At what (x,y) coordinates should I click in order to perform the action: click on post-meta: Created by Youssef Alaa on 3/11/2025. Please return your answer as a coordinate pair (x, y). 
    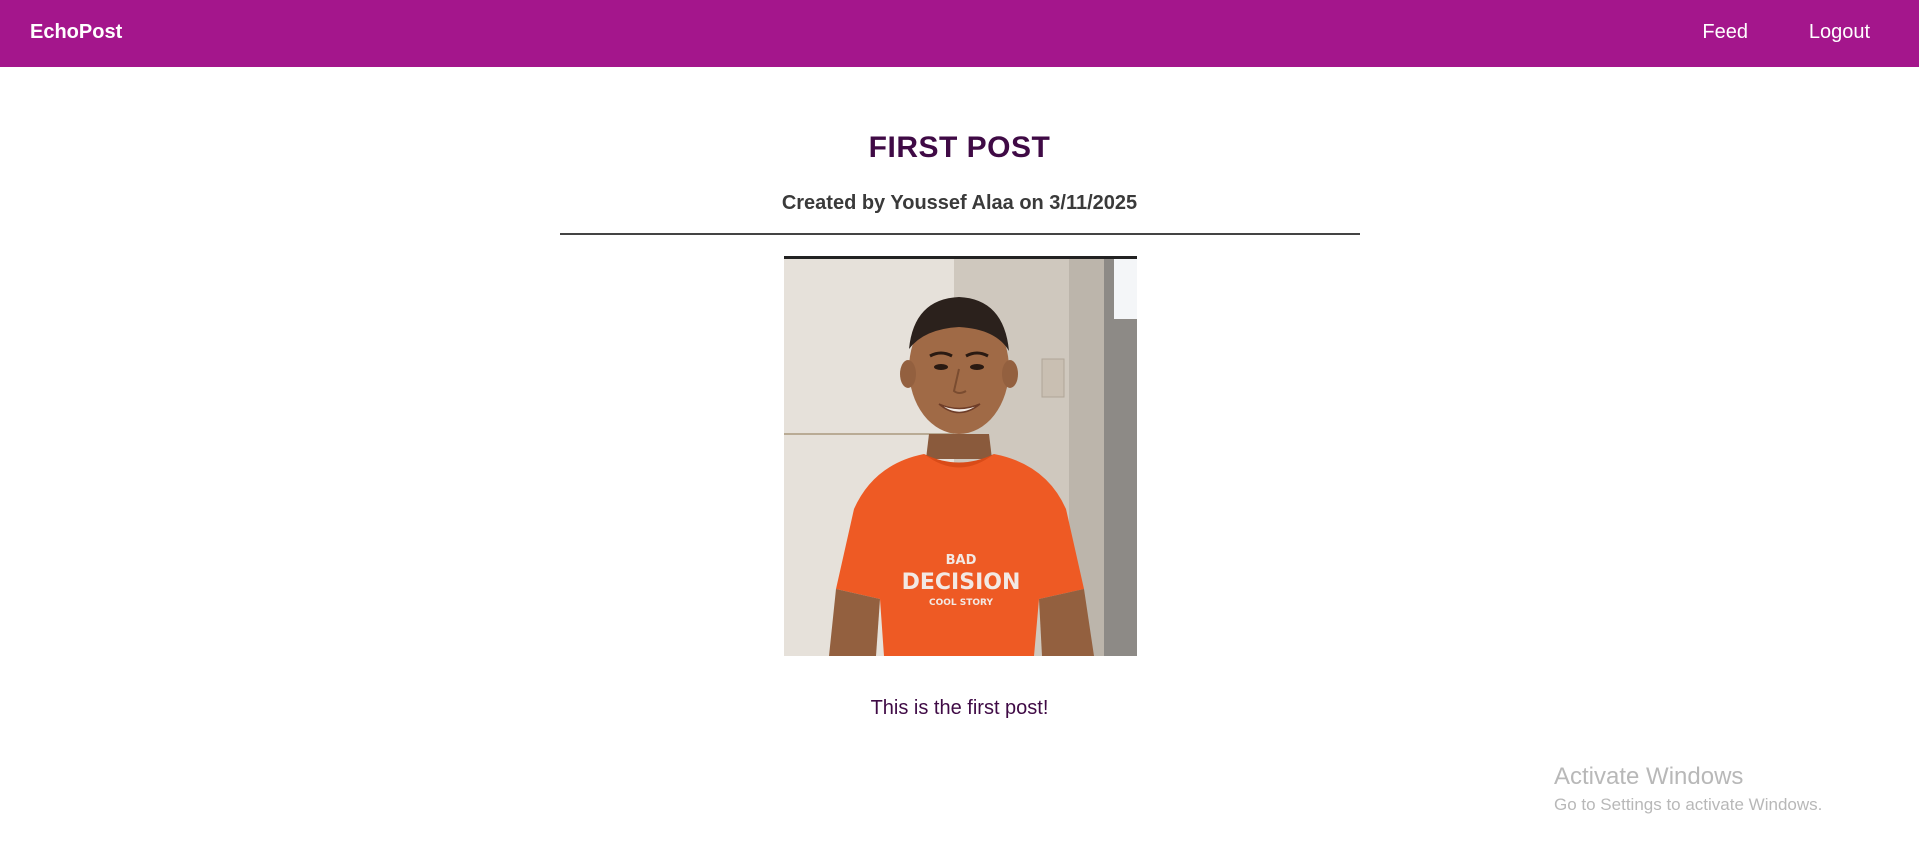
    Looking at the image, I should click on (959, 203).